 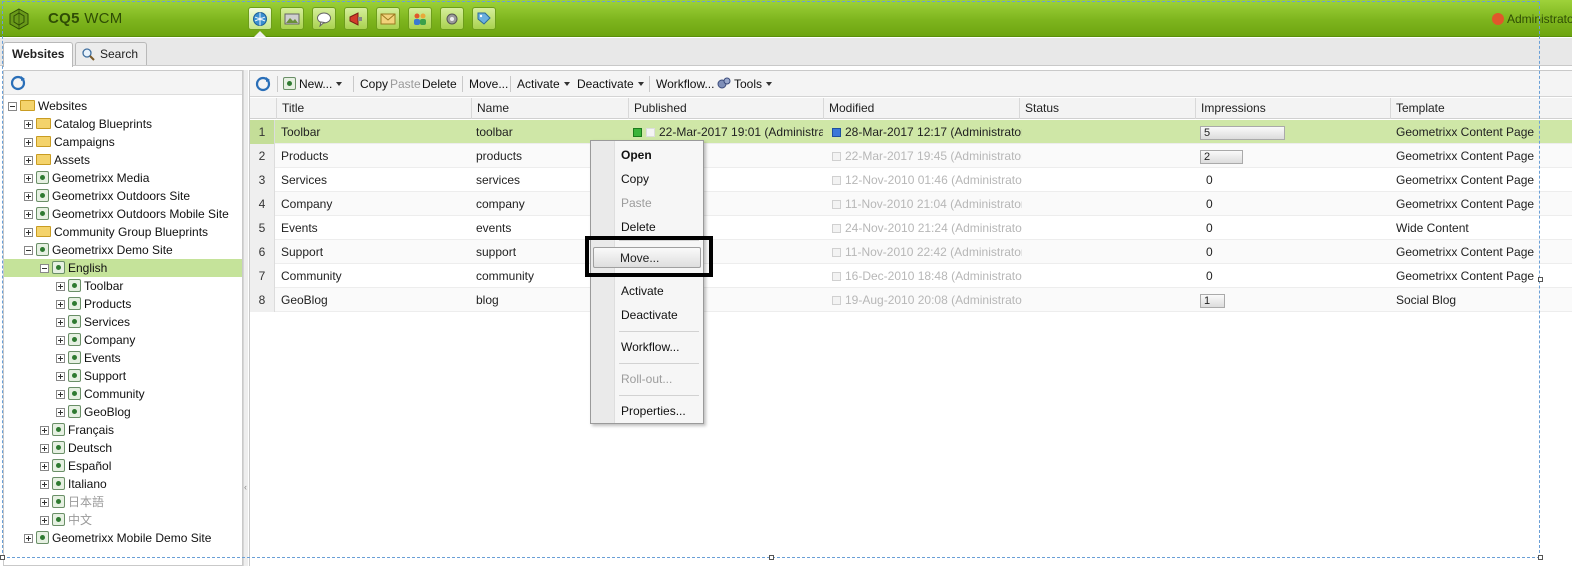 I want to click on column-header-published: Published, so click(x=725, y=108).